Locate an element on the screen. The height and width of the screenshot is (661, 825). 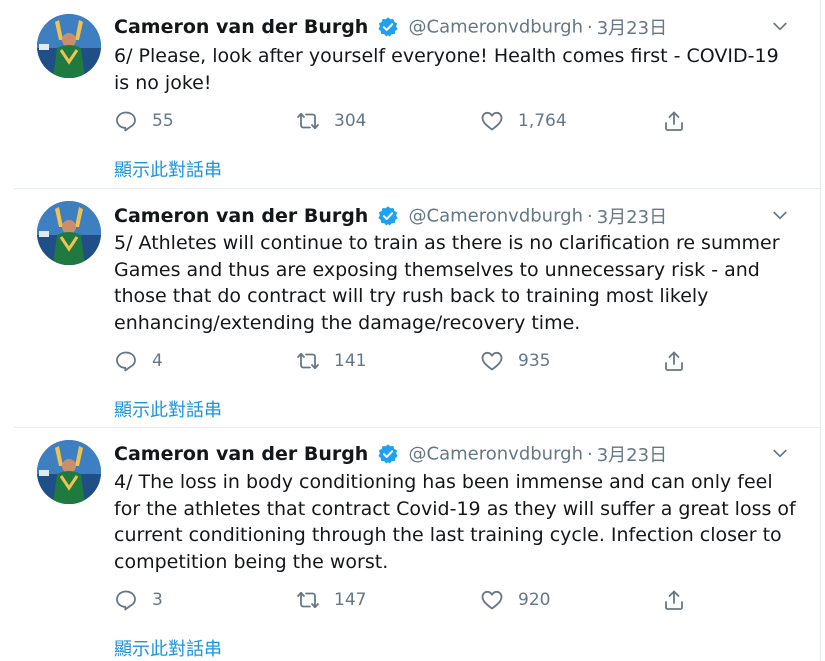
like-count: 935 is located at coordinates (534, 361).